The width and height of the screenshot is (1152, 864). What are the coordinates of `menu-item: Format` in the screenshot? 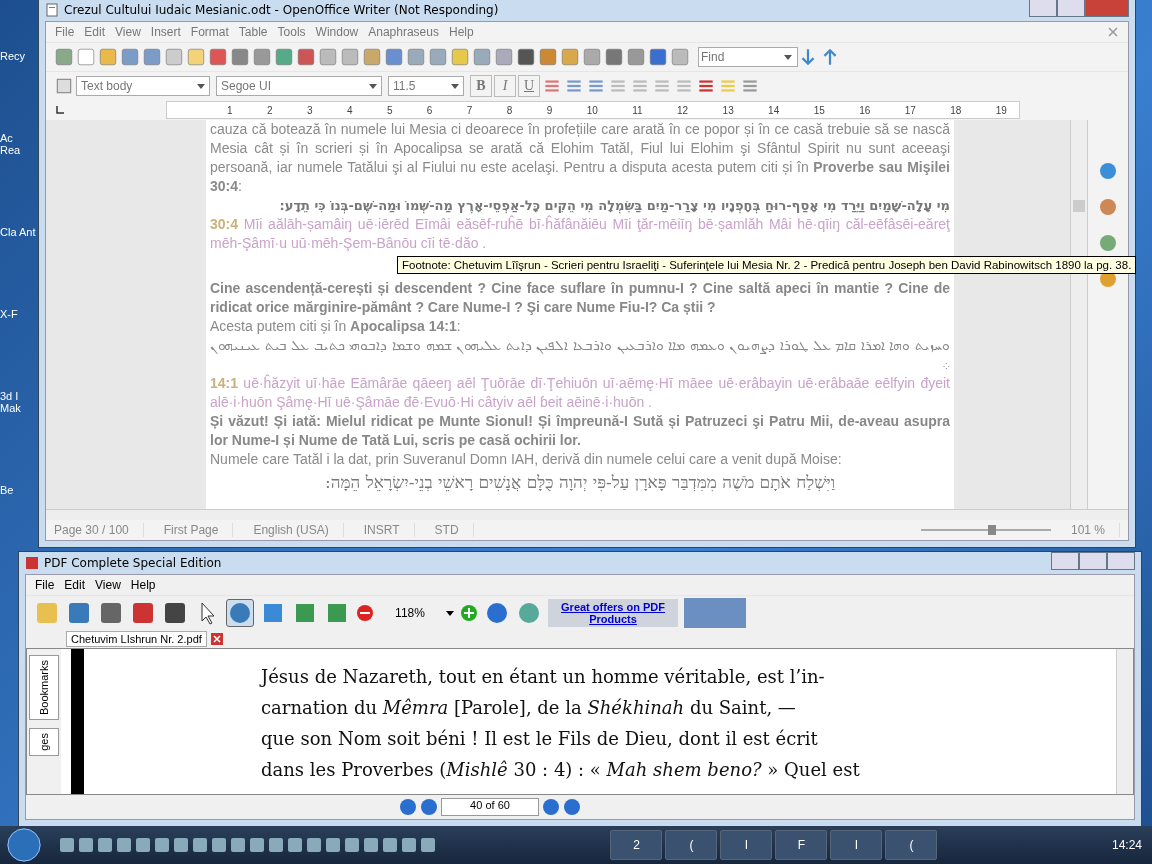 It's located at (209, 32).